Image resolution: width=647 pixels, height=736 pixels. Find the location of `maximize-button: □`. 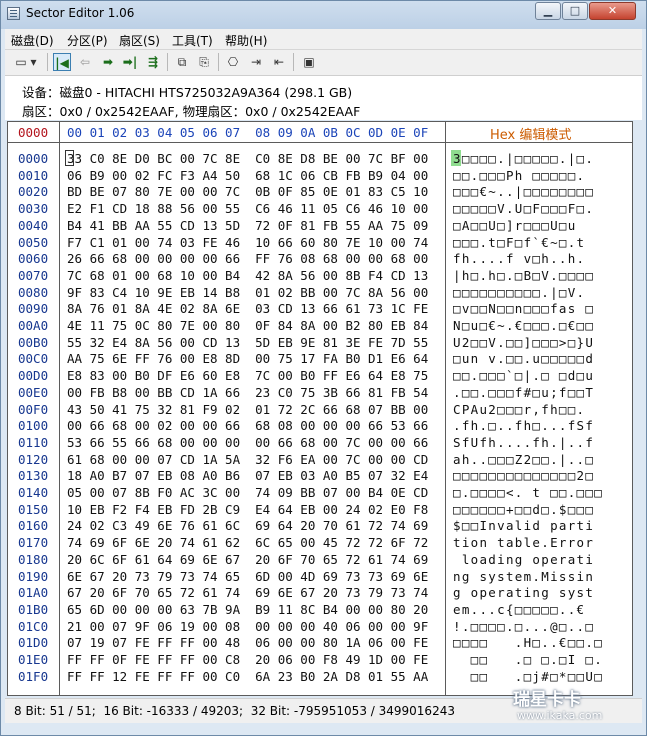

maximize-button: □ is located at coordinates (575, 11).